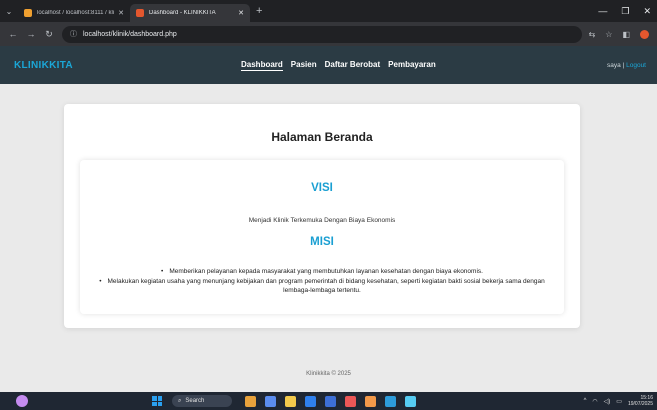 The width and height of the screenshot is (657, 410). Describe the element at coordinates (43, 65) in the screenshot. I see `brand-logo: KLINIKKITA` at that location.